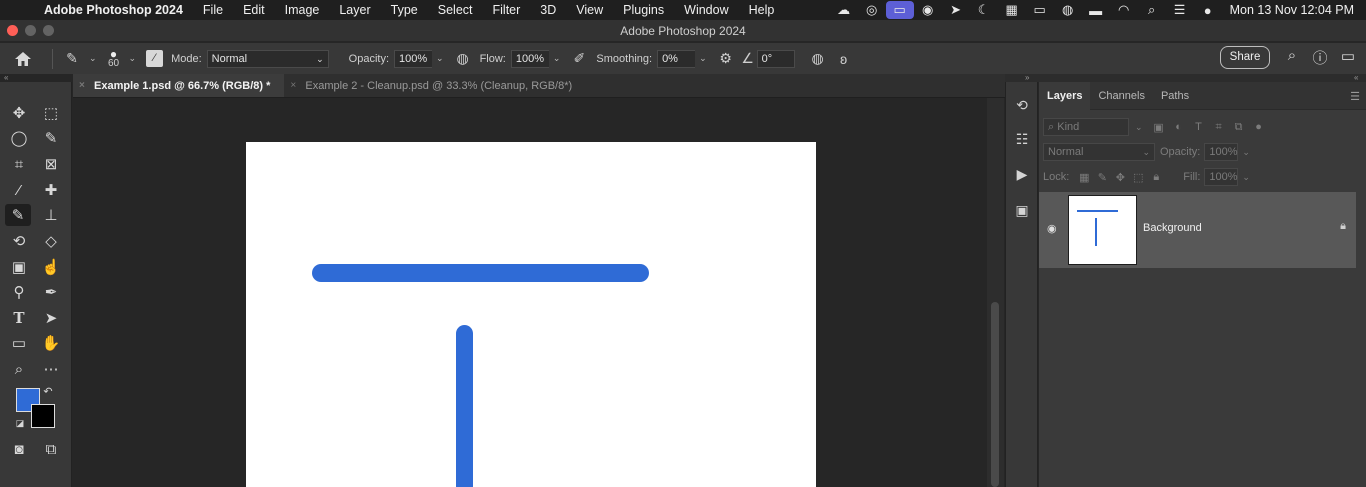 This screenshot has width=1366, height=487. What do you see at coordinates (1172, 228) in the screenshot?
I see `layer-name: Background` at bounding box center [1172, 228].